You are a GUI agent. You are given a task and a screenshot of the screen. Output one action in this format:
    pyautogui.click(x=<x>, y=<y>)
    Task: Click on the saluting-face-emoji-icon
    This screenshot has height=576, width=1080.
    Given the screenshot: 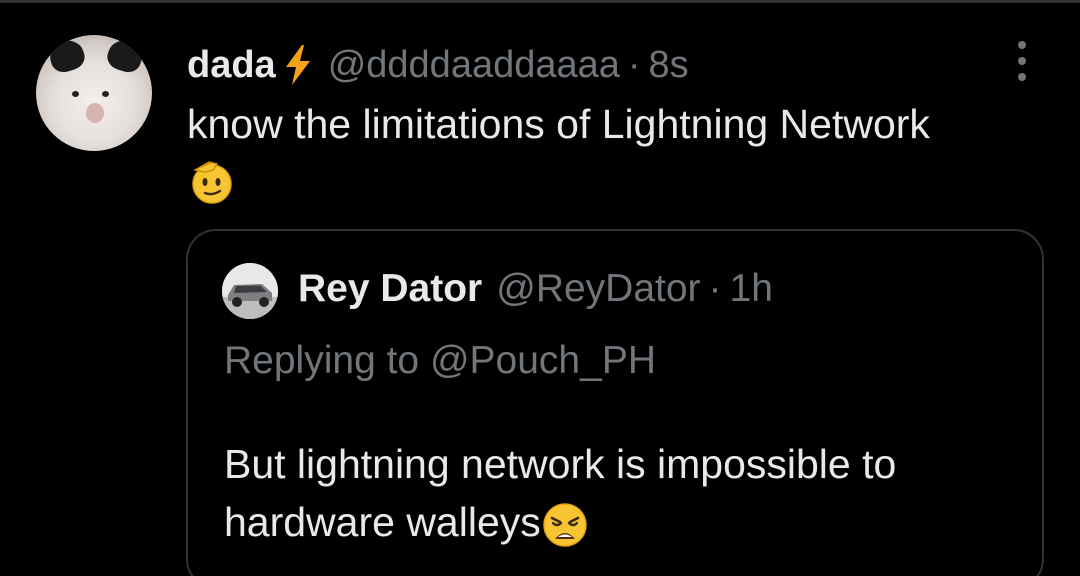 What is the action you would take?
    pyautogui.click(x=212, y=182)
    